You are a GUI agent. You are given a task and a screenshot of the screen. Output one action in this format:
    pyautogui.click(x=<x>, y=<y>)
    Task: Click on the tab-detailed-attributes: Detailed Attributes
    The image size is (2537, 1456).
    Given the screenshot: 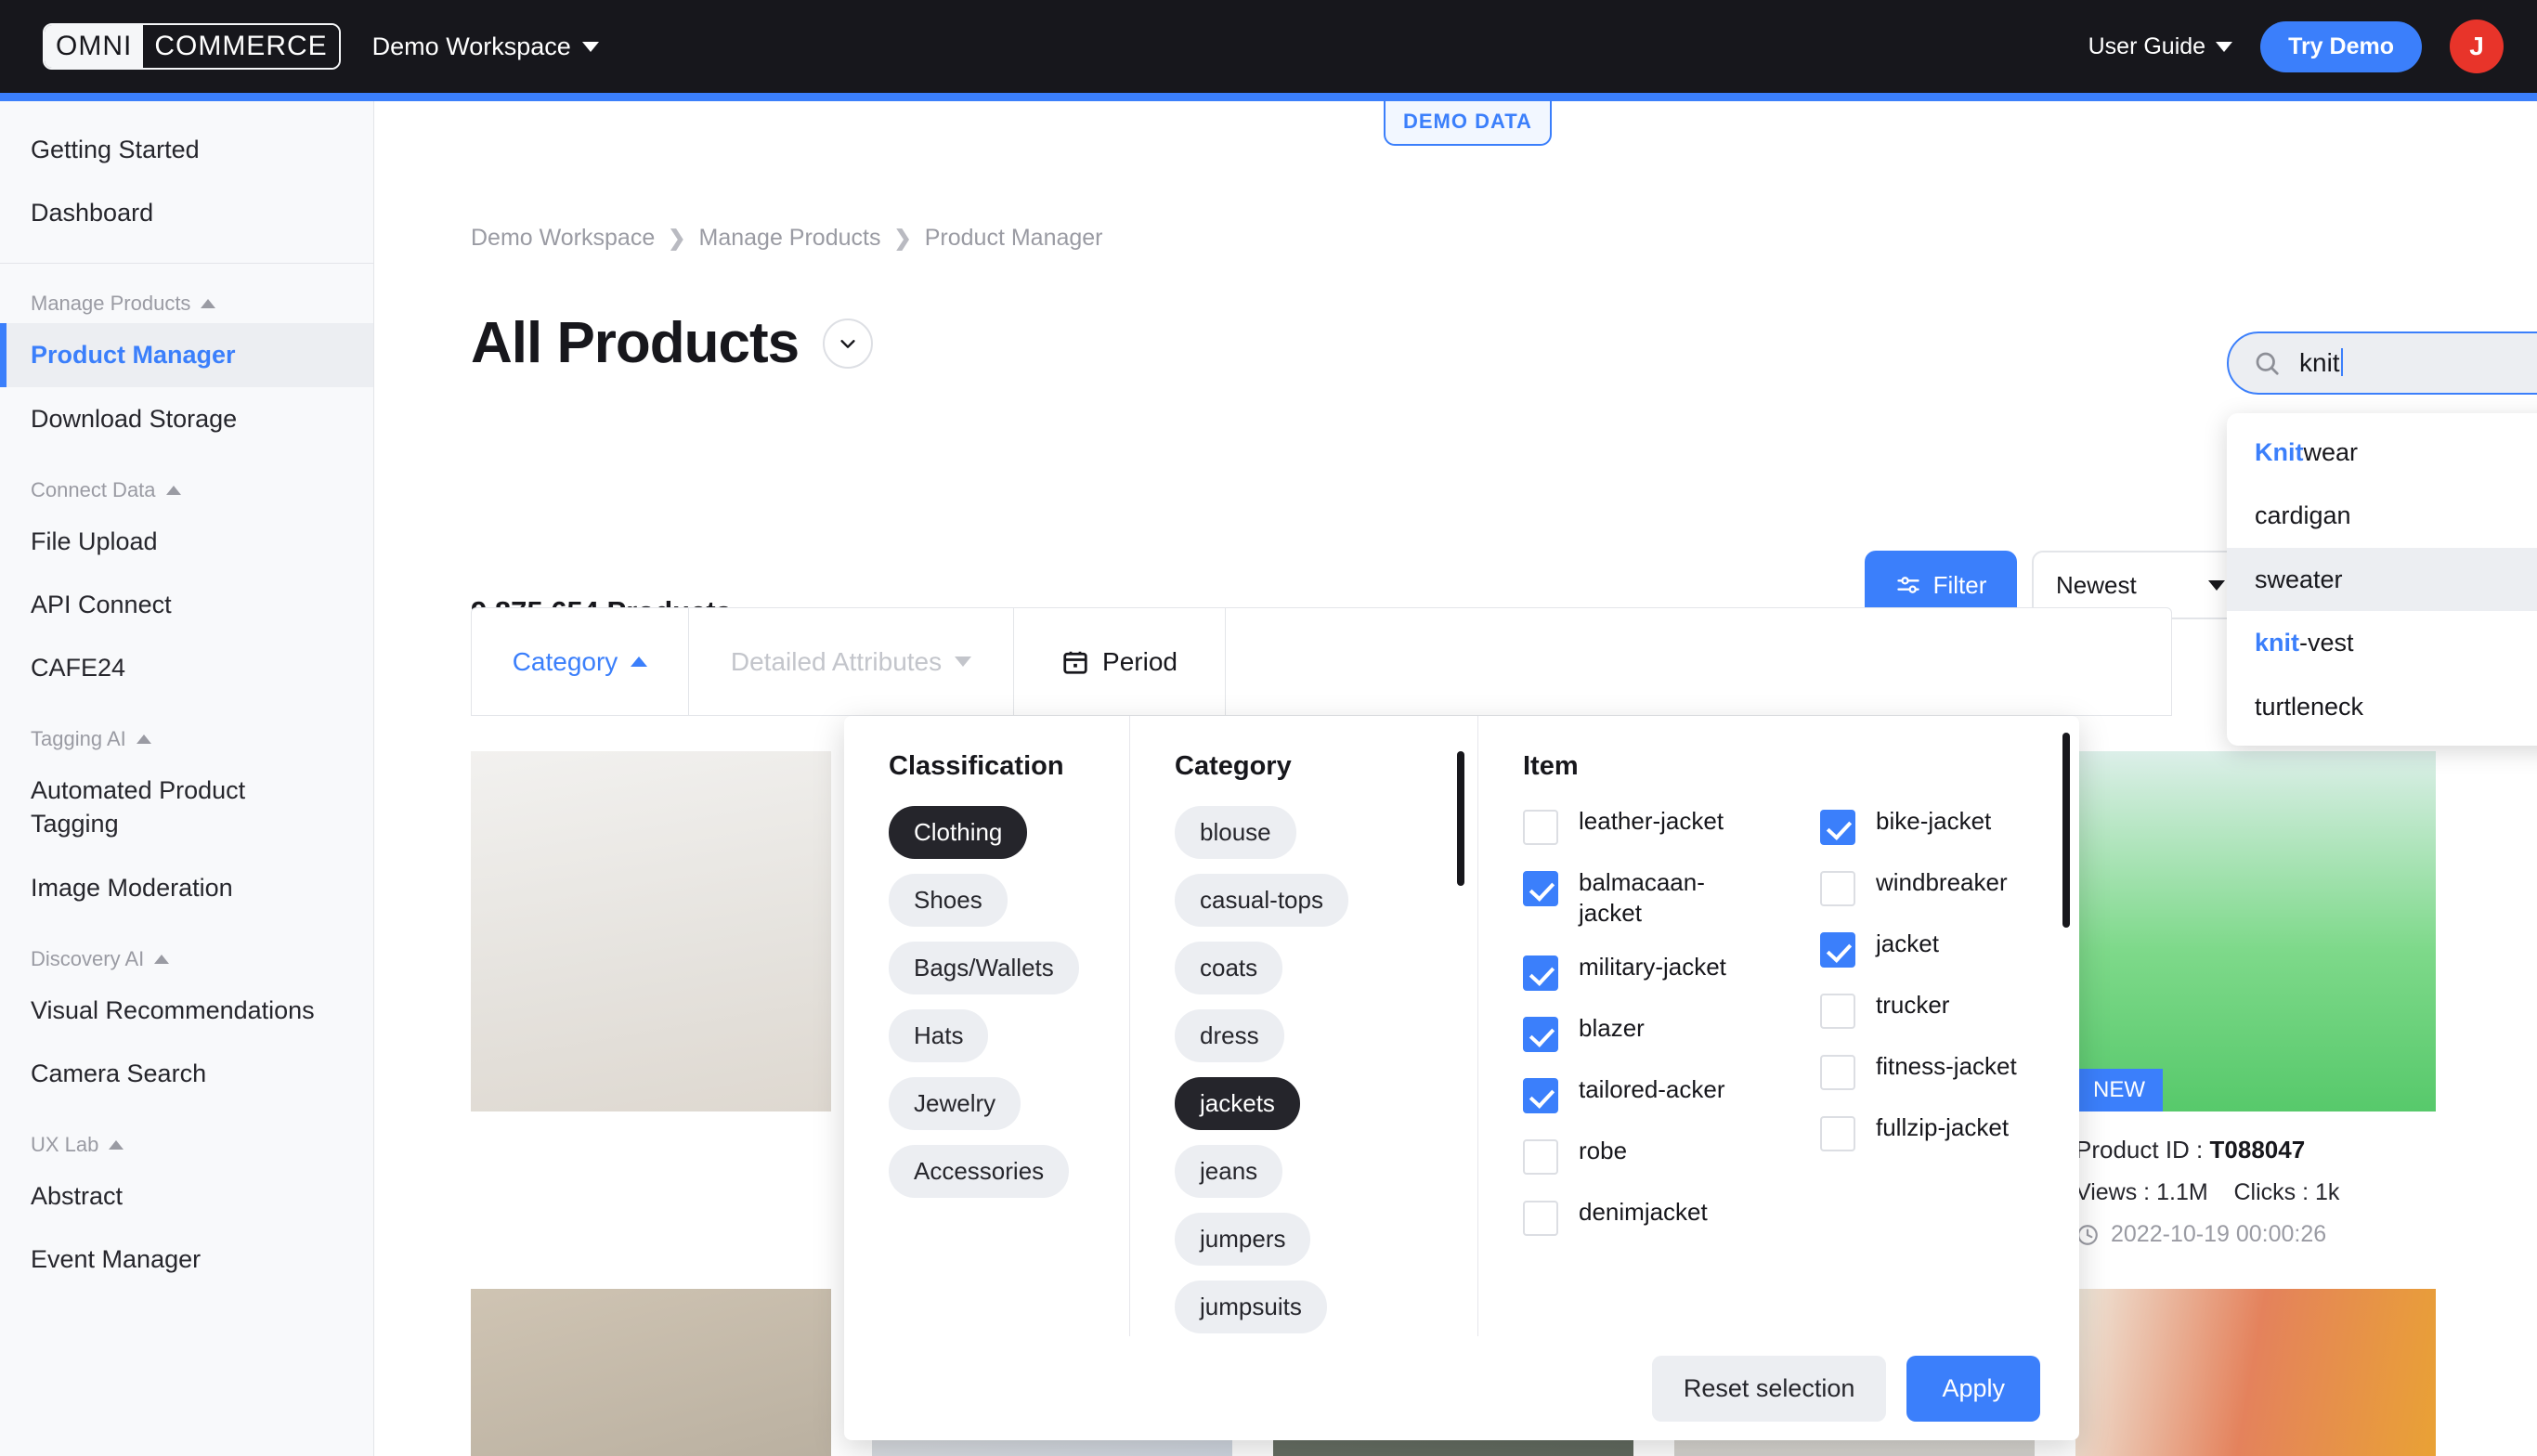 What is the action you would take?
    pyautogui.click(x=851, y=661)
    